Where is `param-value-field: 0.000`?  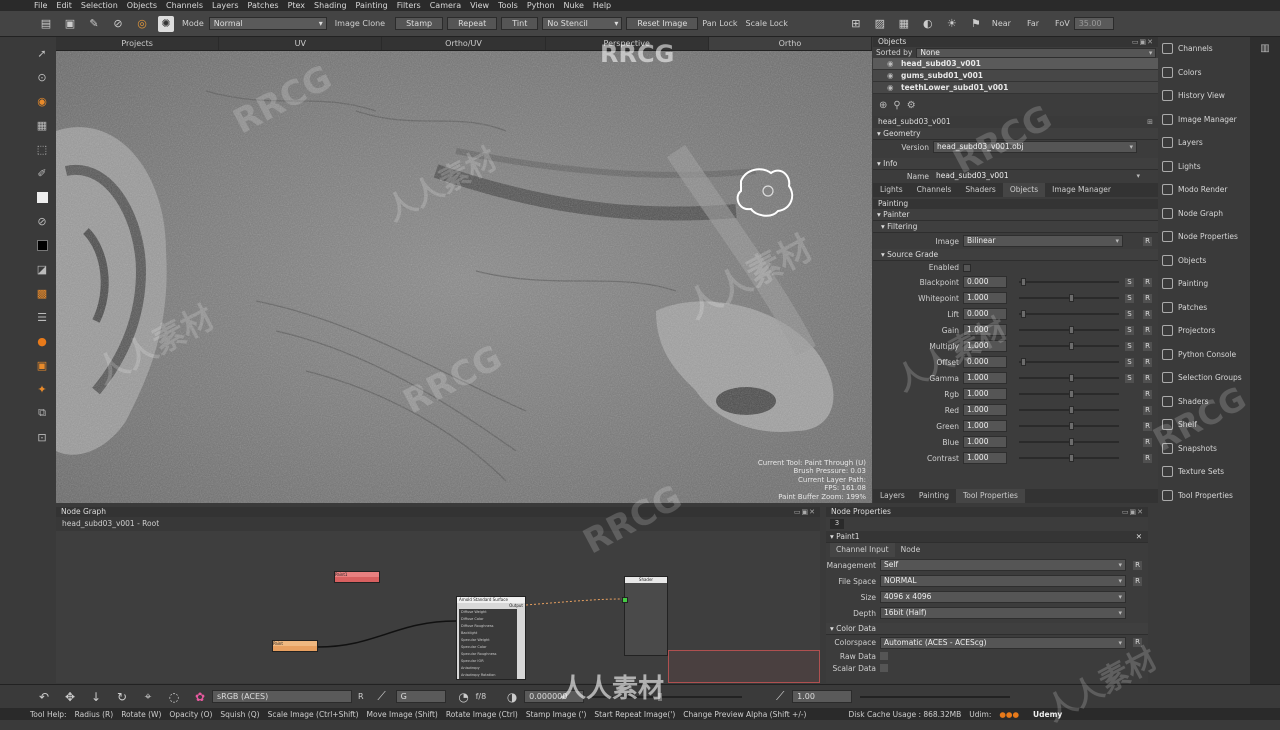 param-value-field: 0.000 is located at coordinates (985, 314).